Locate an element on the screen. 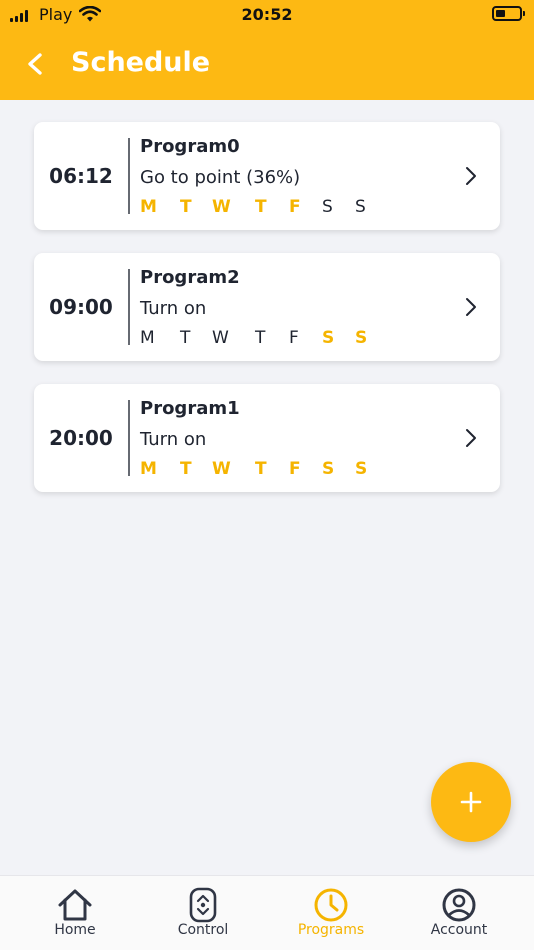  program-time: 20:00 is located at coordinates (81, 438).